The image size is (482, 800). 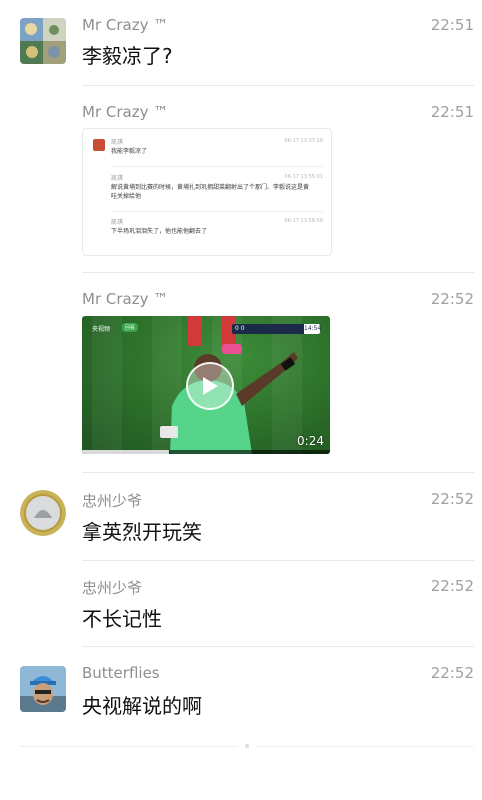 I want to click on avatar-butterflies, so click(x=43, y=689).